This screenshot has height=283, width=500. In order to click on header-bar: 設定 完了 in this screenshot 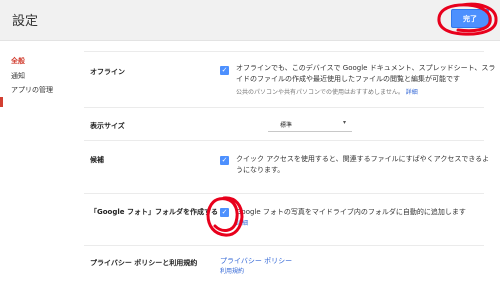, I will do `click(250, 20)`.